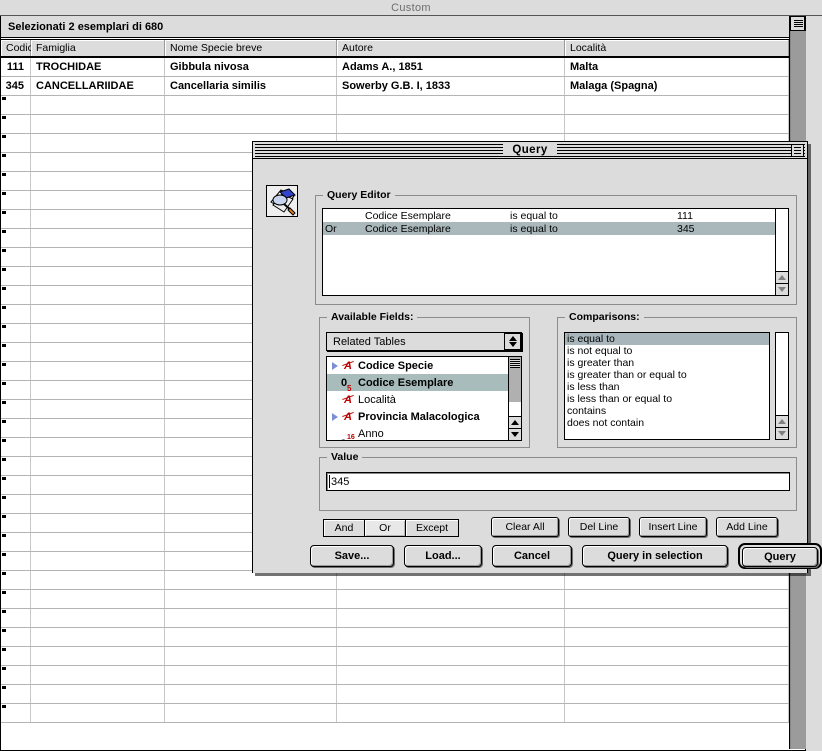  What do you see at coordinates (530, 150) in the screenshot?
I see `query-dialog-title-bar: Query` at bounding box center [530, 150].